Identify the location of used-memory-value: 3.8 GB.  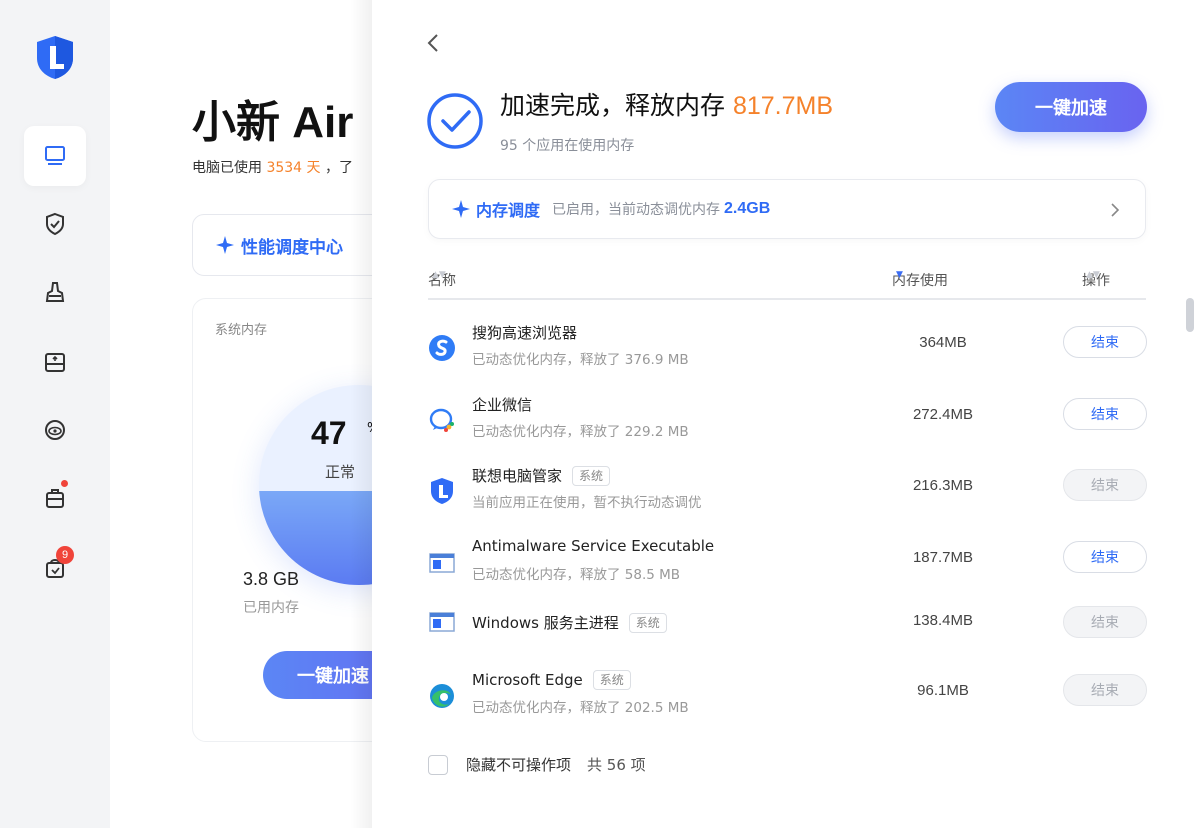
(271, 579).